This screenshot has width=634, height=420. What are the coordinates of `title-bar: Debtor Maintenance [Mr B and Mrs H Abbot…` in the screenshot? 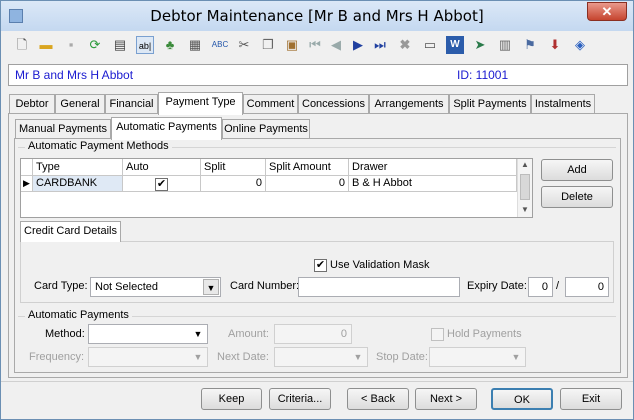 It's located at (317, 16).